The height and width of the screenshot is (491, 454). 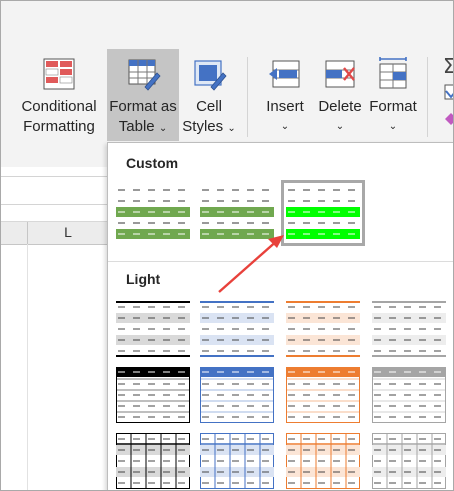 I want to click on light-table-style-header-blue, so click(x=237, y=395).